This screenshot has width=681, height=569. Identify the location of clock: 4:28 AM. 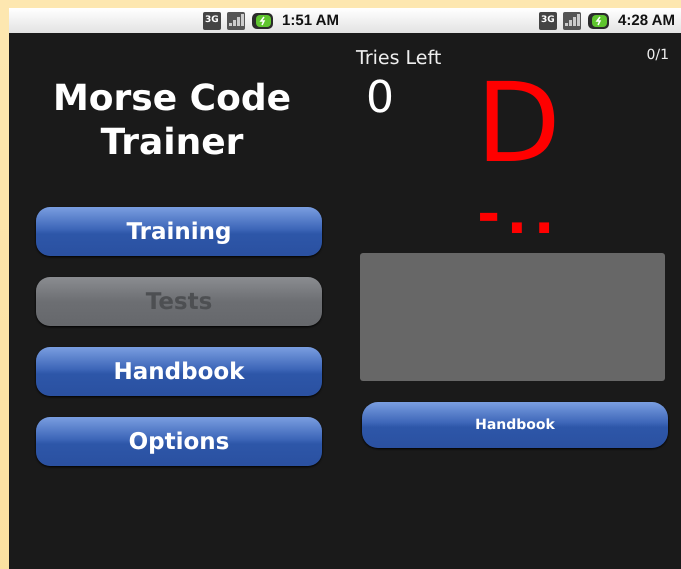
(646, 20).